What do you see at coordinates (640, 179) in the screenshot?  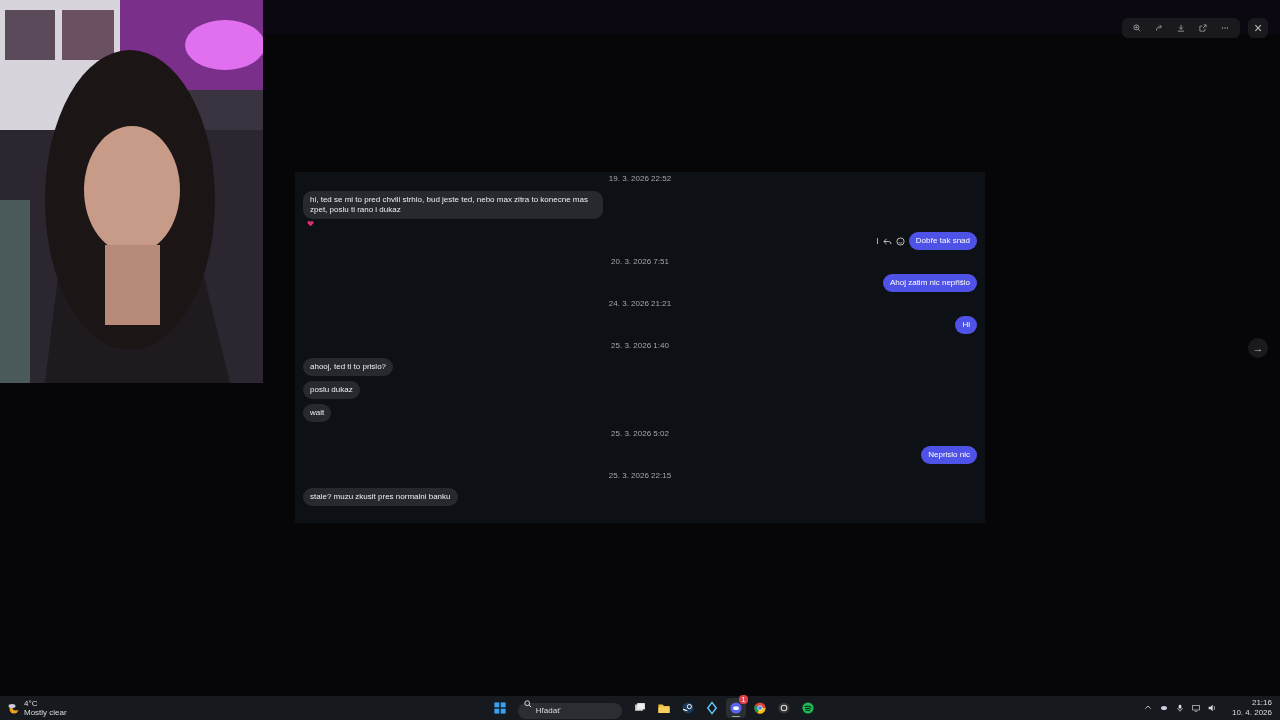 I see `date-separator: 19. 3. 2026 22:52` at bounding box center [640, 179].